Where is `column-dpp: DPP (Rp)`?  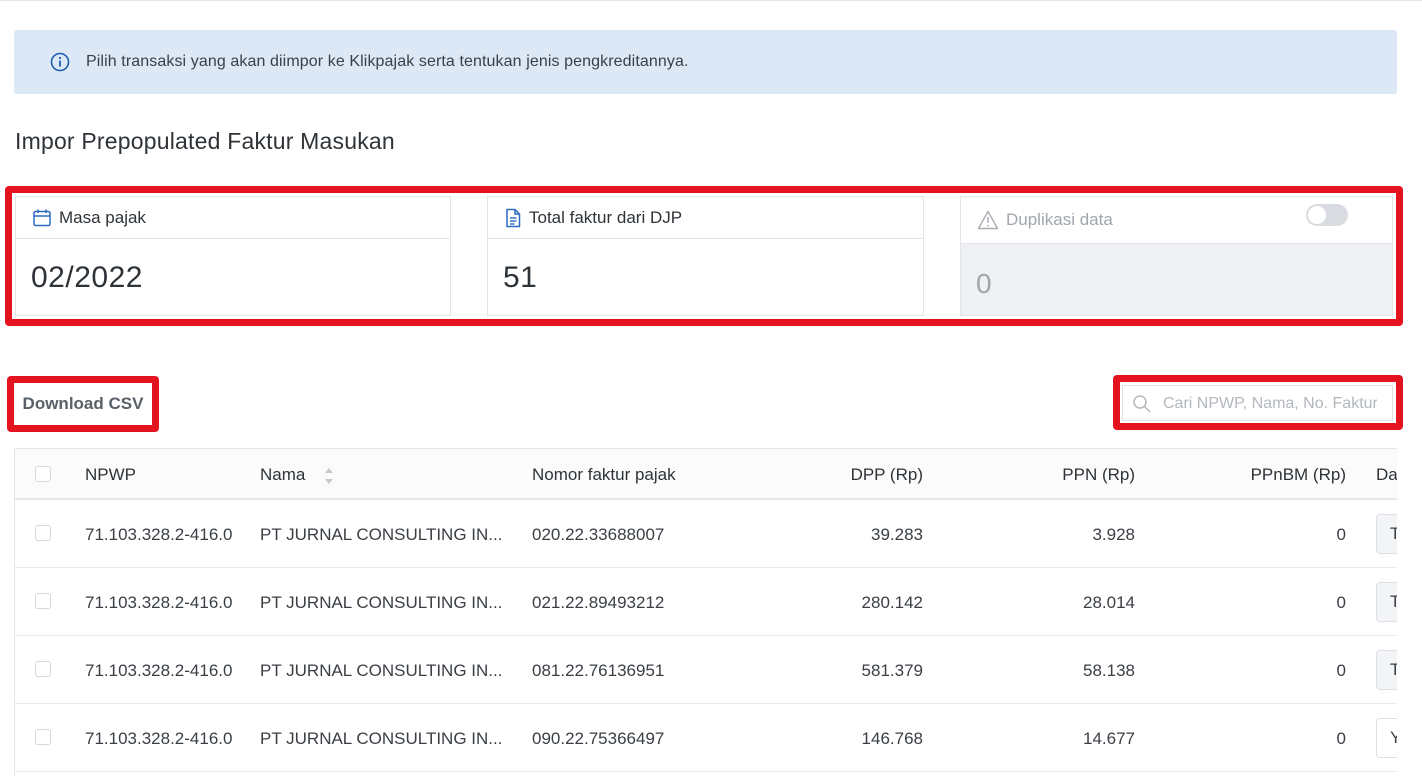
column-dpp: DPP (Rp) is located at coordinates (887, 475).